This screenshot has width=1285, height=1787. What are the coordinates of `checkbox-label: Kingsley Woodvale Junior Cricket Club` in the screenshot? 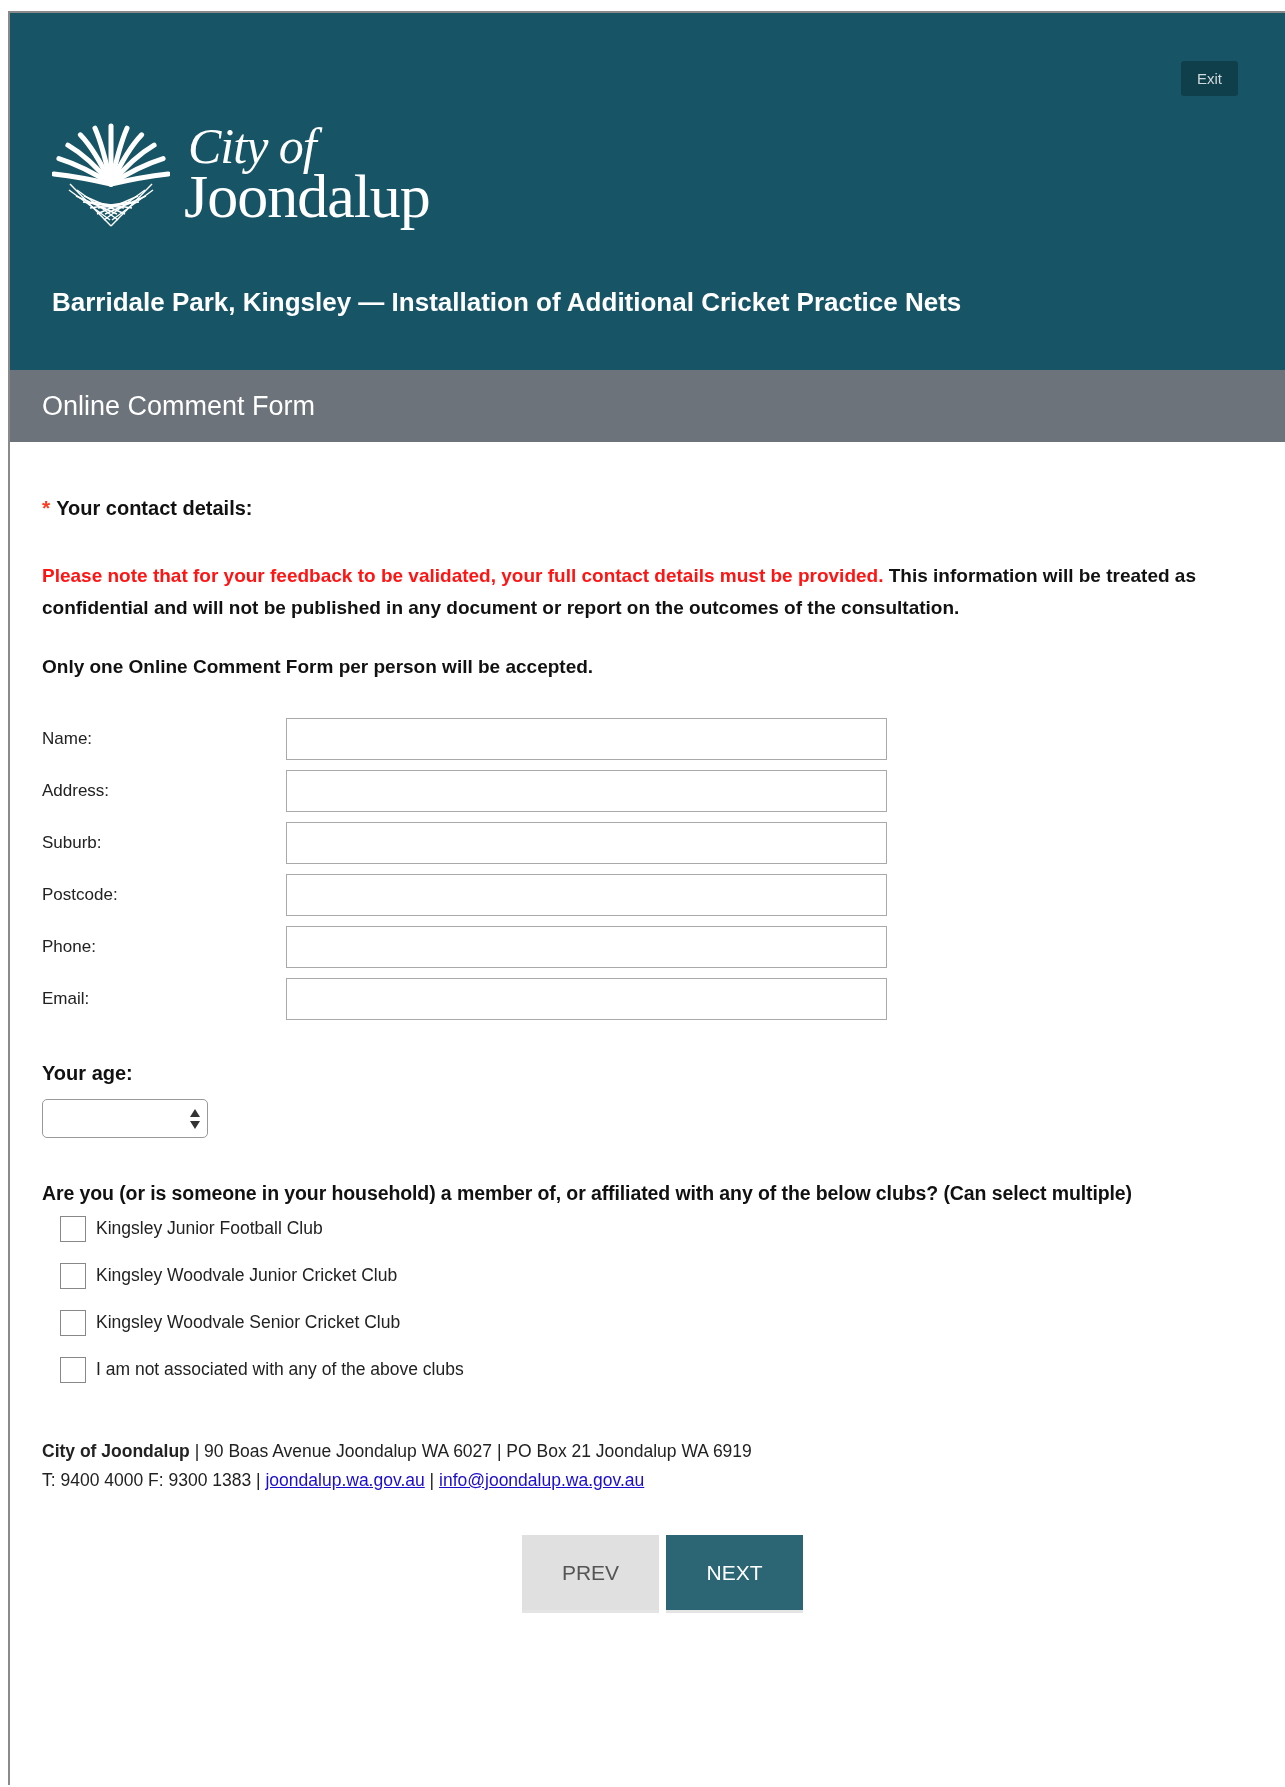 It's located at (247, 1275).